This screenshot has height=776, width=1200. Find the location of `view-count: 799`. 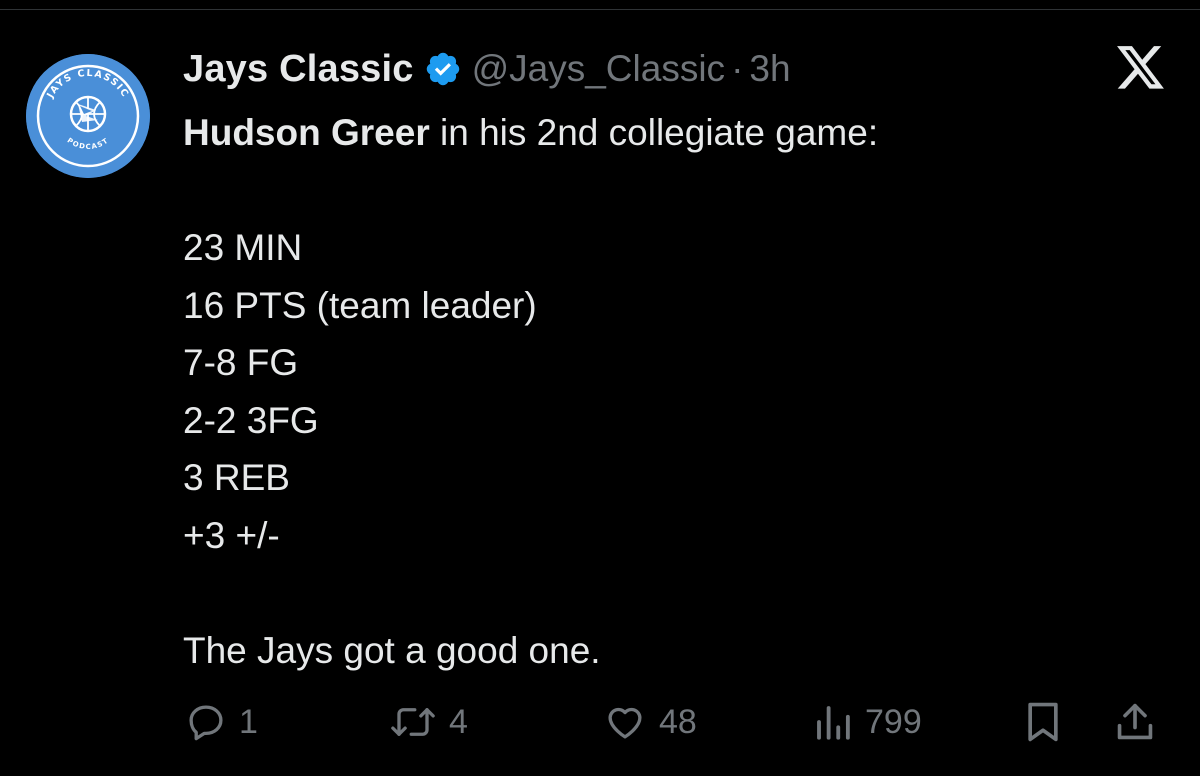

view-count: 799 is located at coordinates (893, 721).